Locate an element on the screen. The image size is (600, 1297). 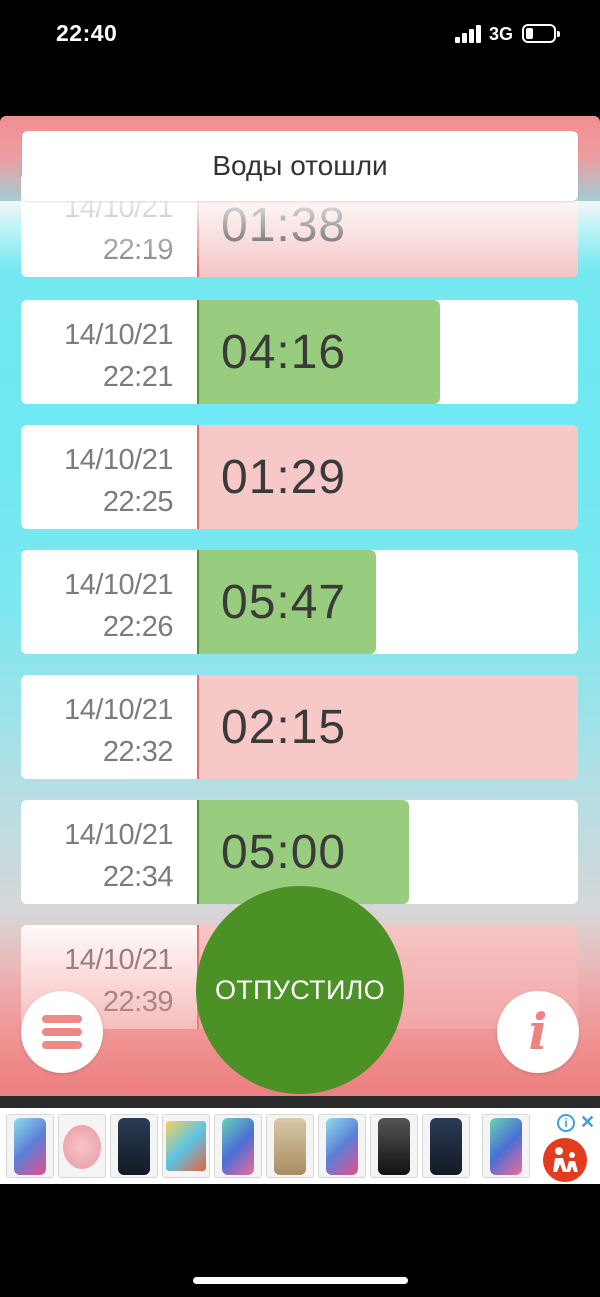
network-type: 3G is located at coordinates (501, 34).